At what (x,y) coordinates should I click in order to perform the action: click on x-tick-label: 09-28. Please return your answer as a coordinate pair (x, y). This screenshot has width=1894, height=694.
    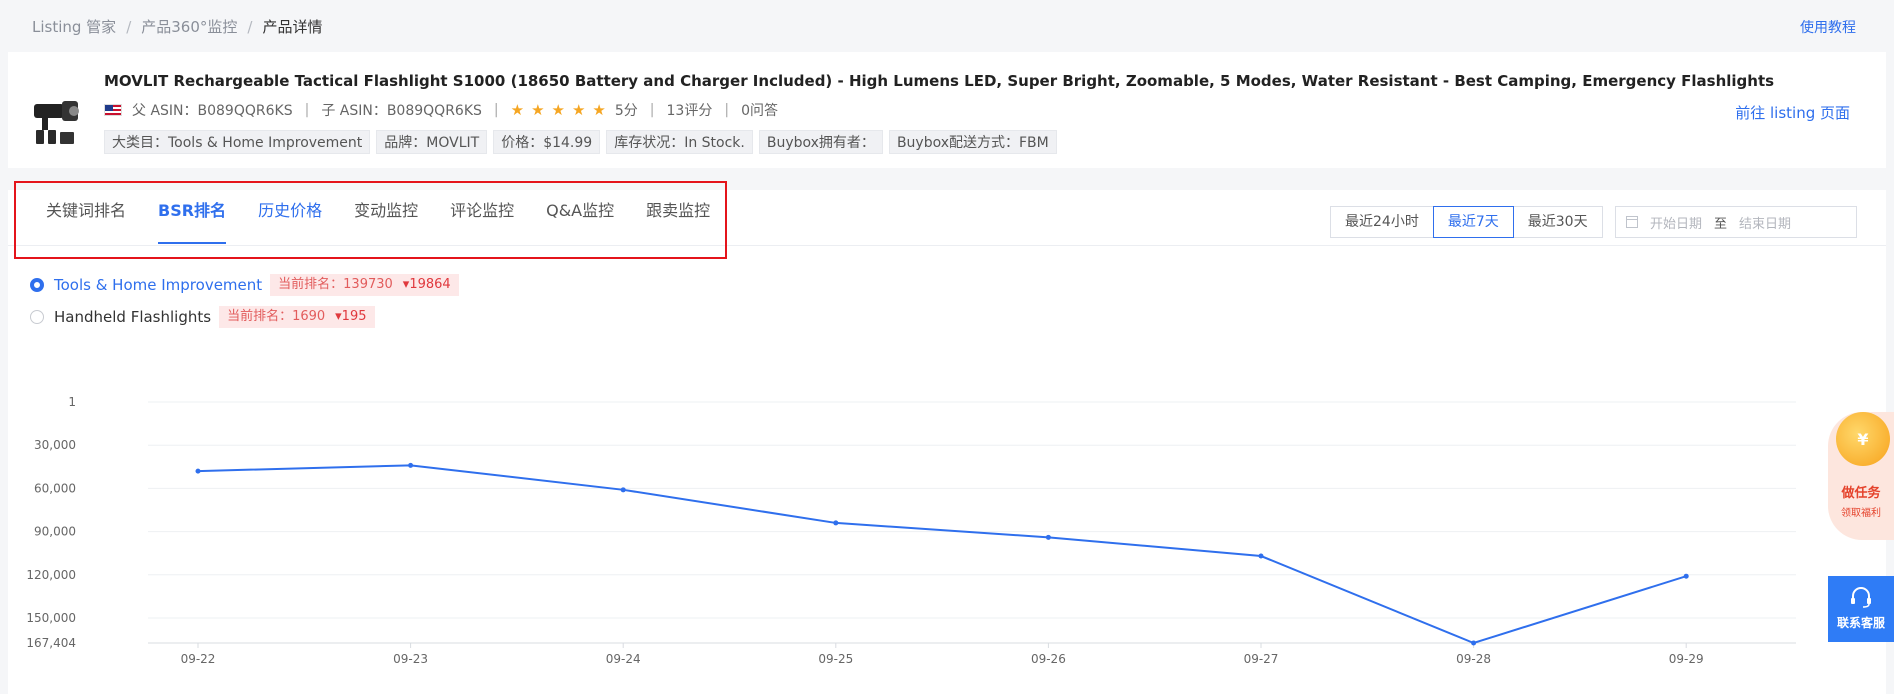
    Looking at the image, I should click on (1473, 659).